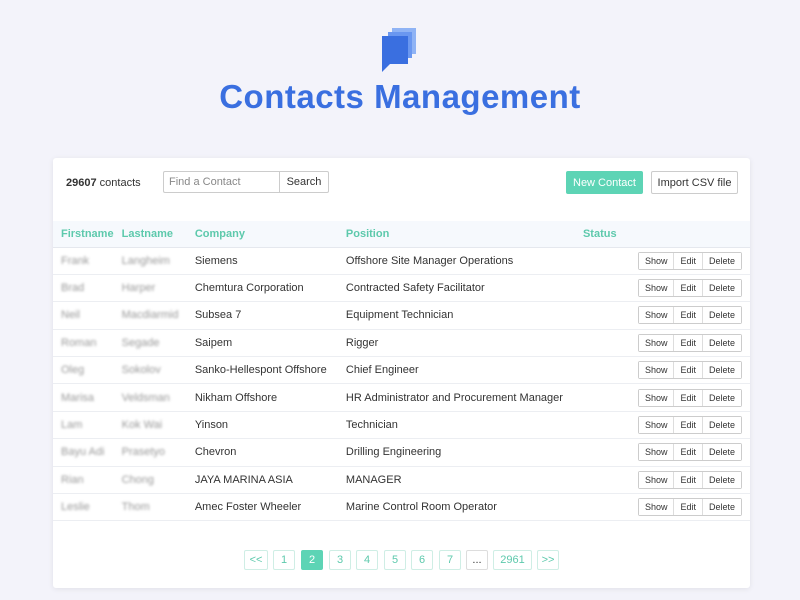 The height and width of the screenshot is (600, 800). I want to click on cell-firstname: Marisa, so click(78, 397).